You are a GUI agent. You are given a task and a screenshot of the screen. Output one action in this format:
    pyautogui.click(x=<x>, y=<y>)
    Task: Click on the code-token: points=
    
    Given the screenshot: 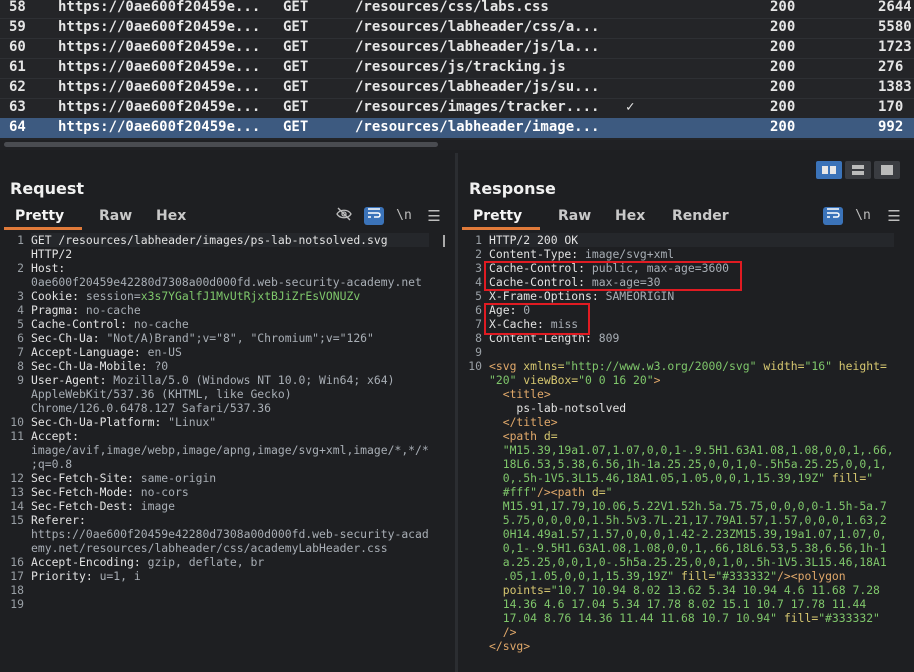 What is the action you would take?
    pyautogui.click(x=520, y=590)
    